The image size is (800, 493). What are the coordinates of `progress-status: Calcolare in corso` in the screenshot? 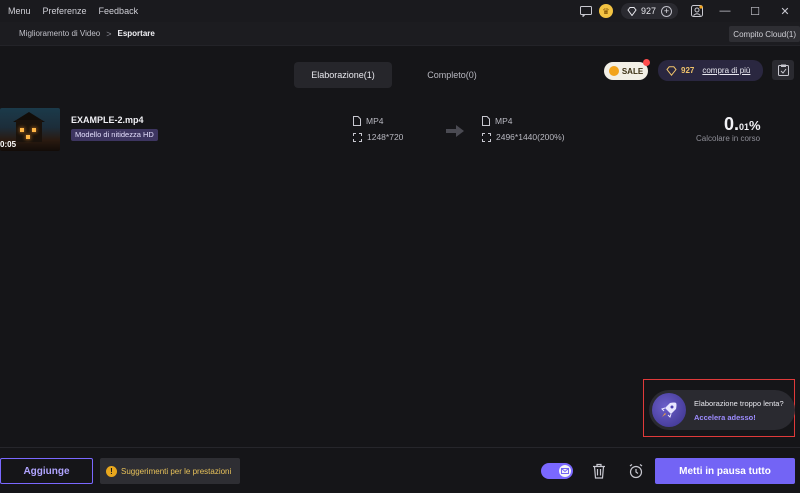 It's located at (728, 138).